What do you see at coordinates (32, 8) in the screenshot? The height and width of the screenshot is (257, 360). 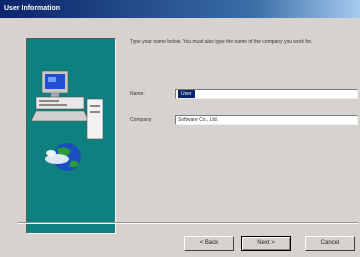 I see `window-title: User Information` at bounding box center [32, 8].